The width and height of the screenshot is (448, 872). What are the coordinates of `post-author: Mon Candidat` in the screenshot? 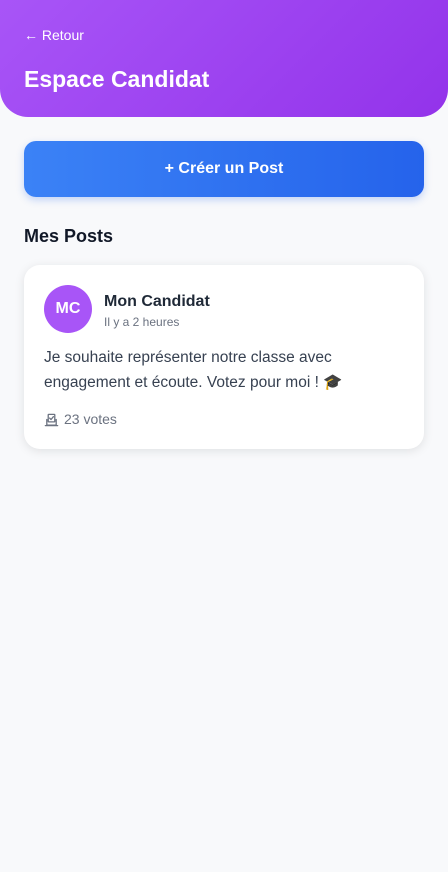 It's located at (157, 301).